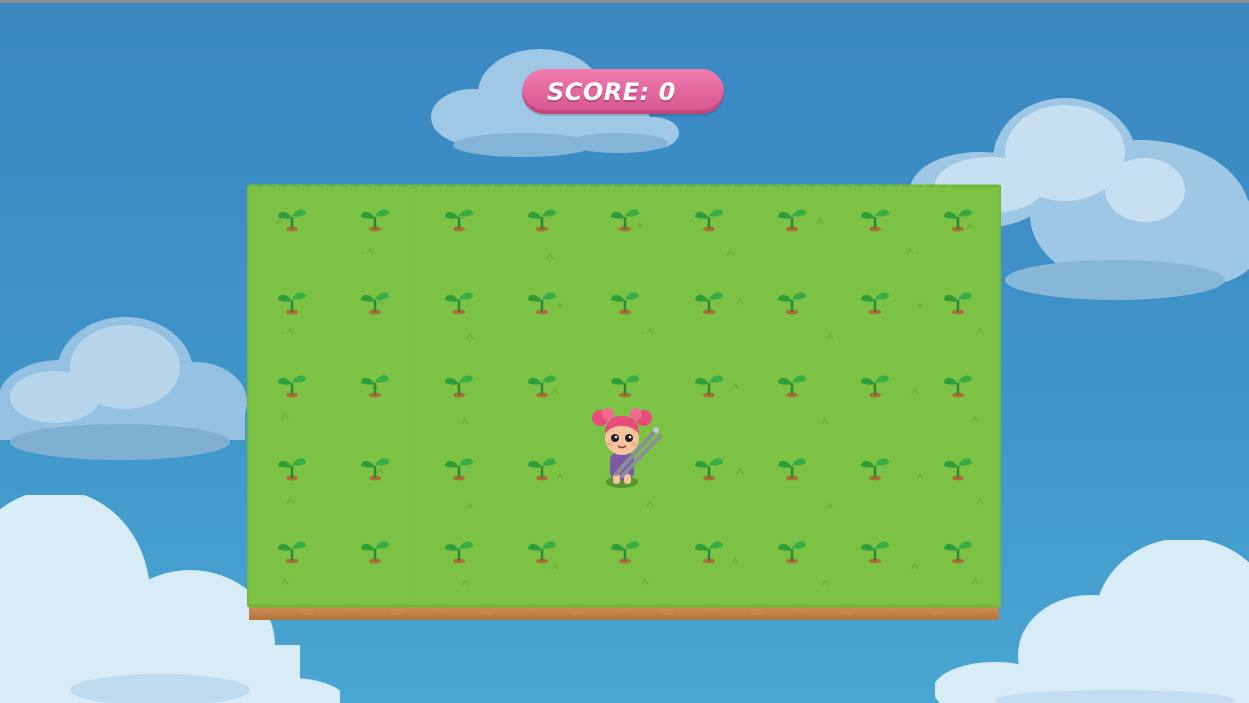 This screenshot has width=1249, height=703. What do you see at coordinates (626, 447) in the screenshot?
I see `girl-with-shears-icon` at bounding box center [626, 447].